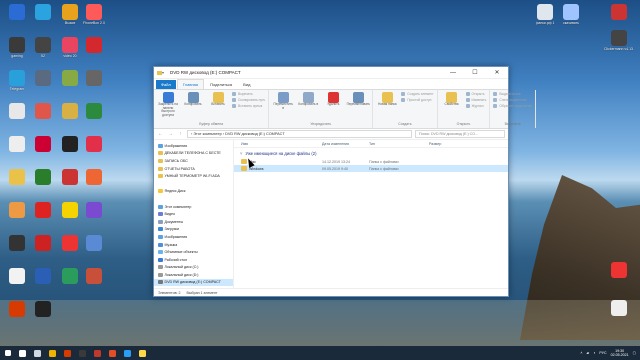 This screenshot has height=360, width=640. What do you see at coordinates (193, 222) in the screenshot?
I see `nav-item: Документы` at bounding box center [193, 222].